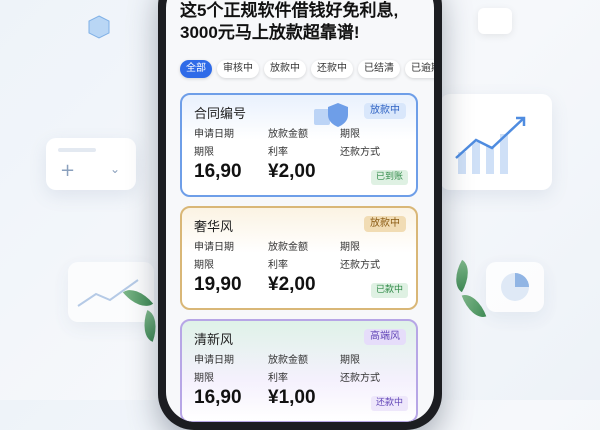 The image size is (600, 430). I want to click on term-value: 19,90, so click(218, 284).